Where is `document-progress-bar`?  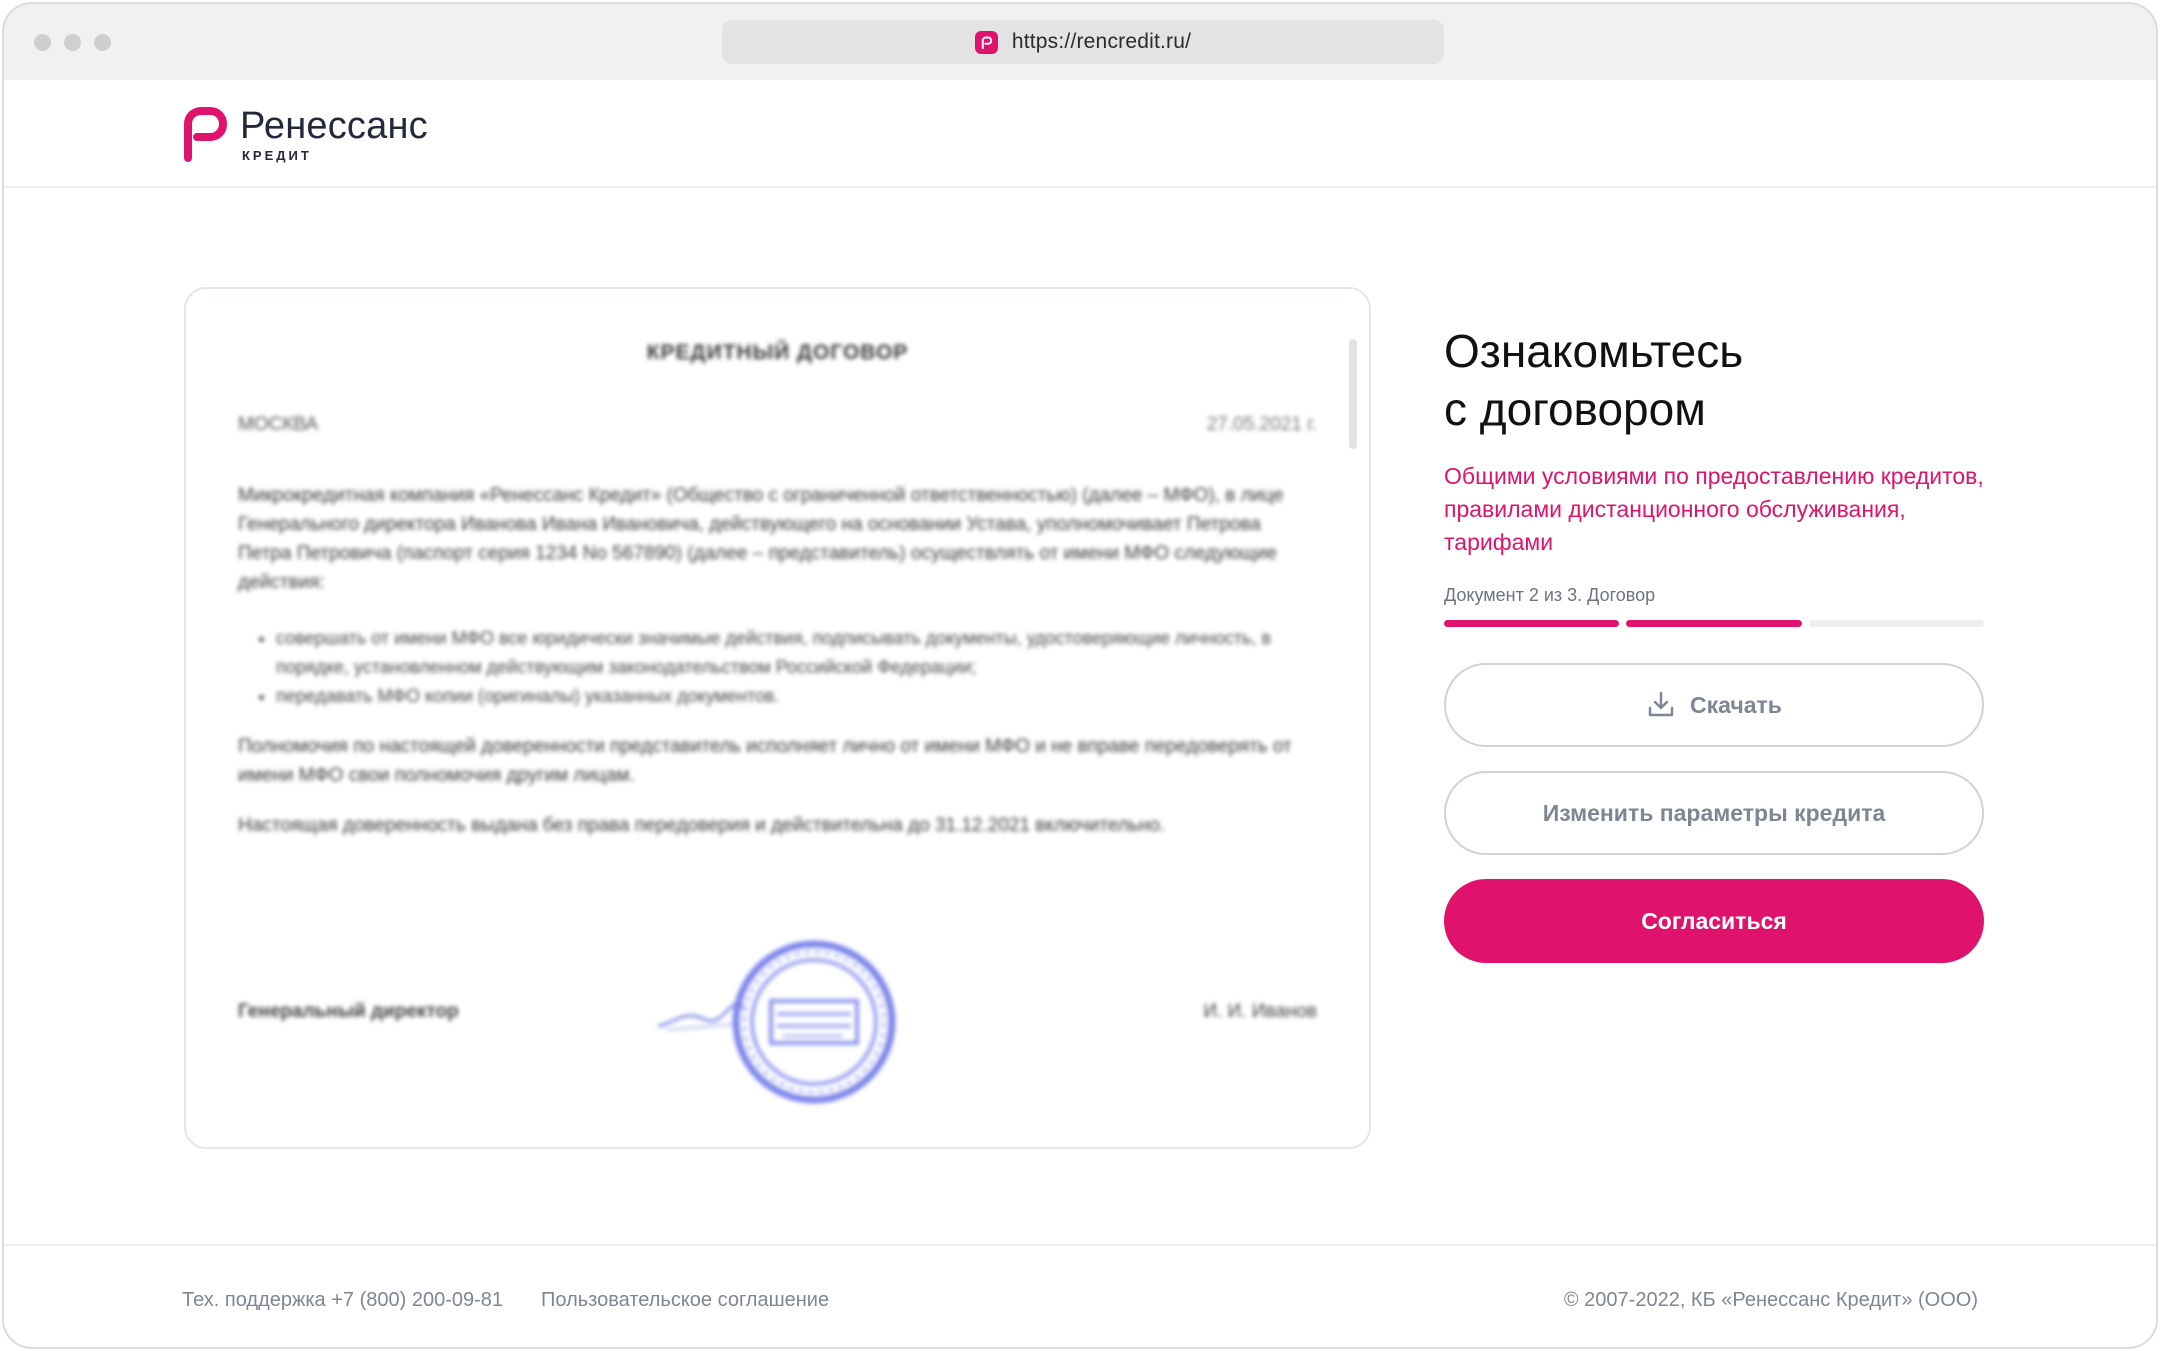
document-progress-bar is located at coordinates (1714, 623).